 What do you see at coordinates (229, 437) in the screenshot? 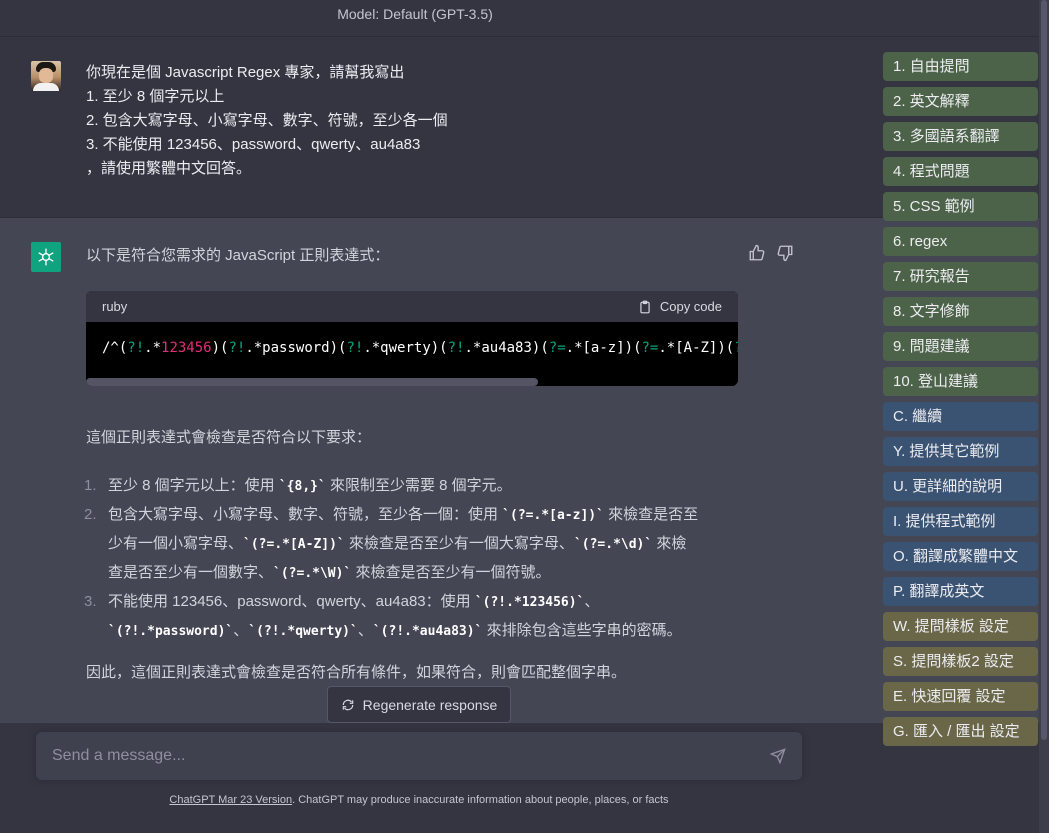
I see `explanation-heading: 這個正則表達式會檢查是否符合以下要求：` at bounding box center [229, 437].